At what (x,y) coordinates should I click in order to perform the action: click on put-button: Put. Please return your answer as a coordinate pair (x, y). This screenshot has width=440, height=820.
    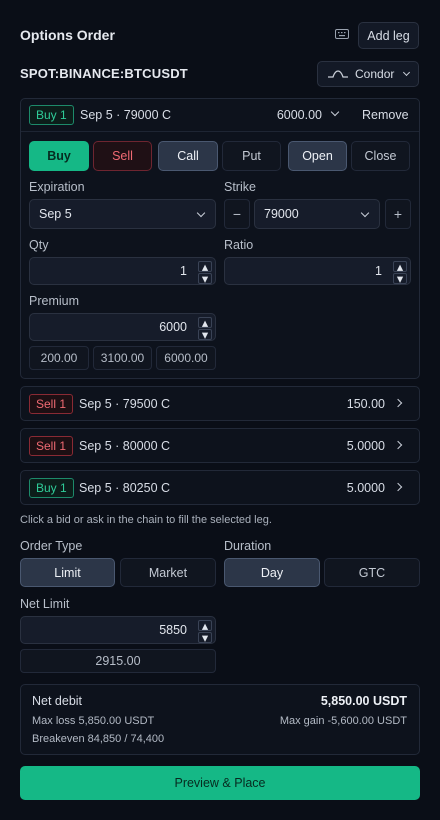
    Looking at the image, I should click on (251, 156).